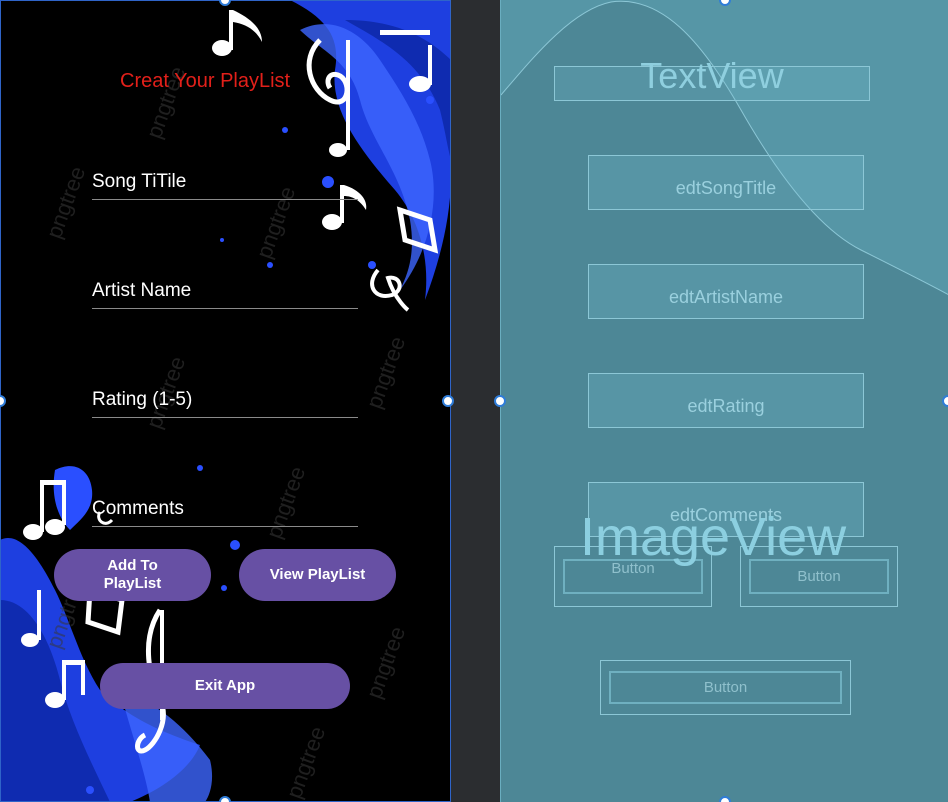  I want to click on artist-name-hint: Artist Name, so click(142, 290).